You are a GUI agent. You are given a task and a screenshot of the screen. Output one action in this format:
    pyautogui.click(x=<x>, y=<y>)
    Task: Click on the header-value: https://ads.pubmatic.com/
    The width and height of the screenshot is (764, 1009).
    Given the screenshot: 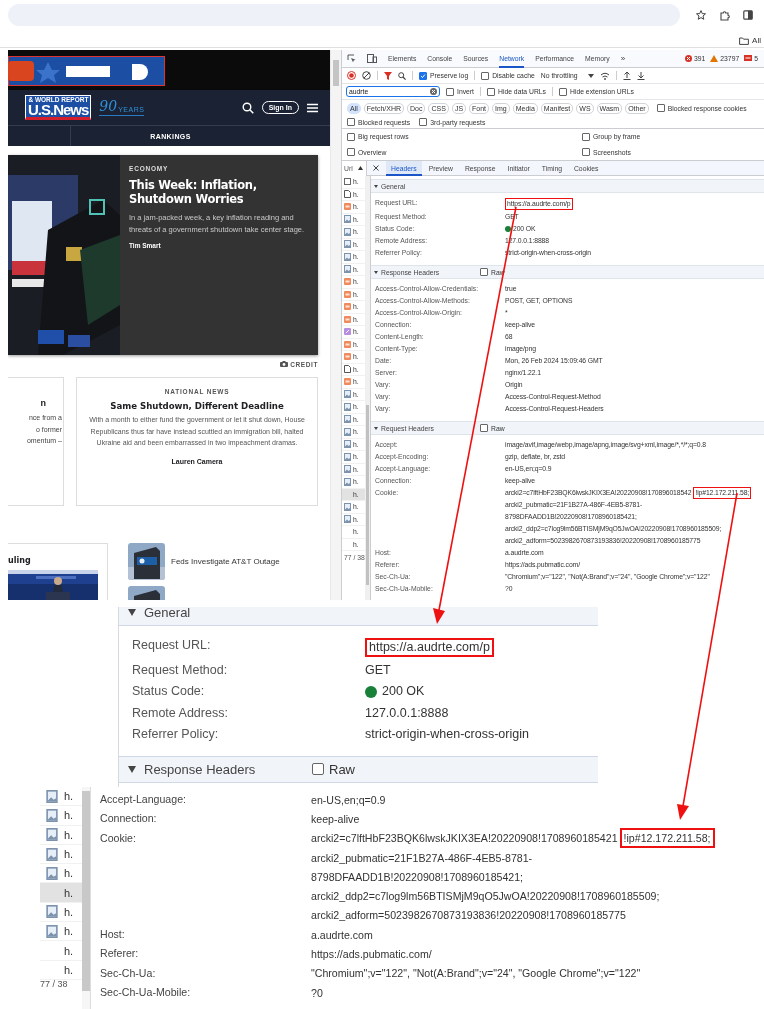 What is the action you would take?
    pyautogui.click(x=371, y=953)
    